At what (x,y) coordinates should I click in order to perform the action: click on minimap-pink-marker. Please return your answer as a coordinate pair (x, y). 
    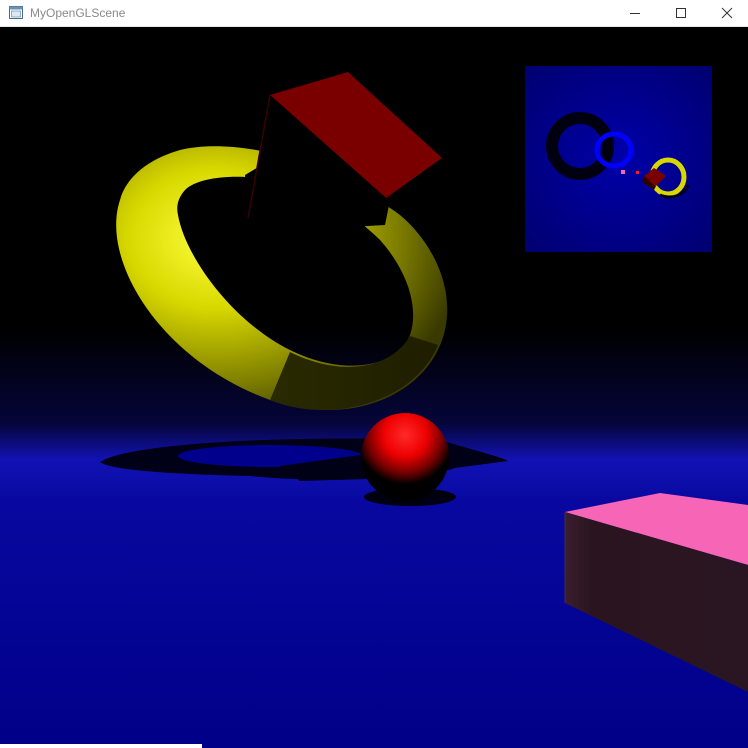
    Looking at the image, I should click on (623, 172).